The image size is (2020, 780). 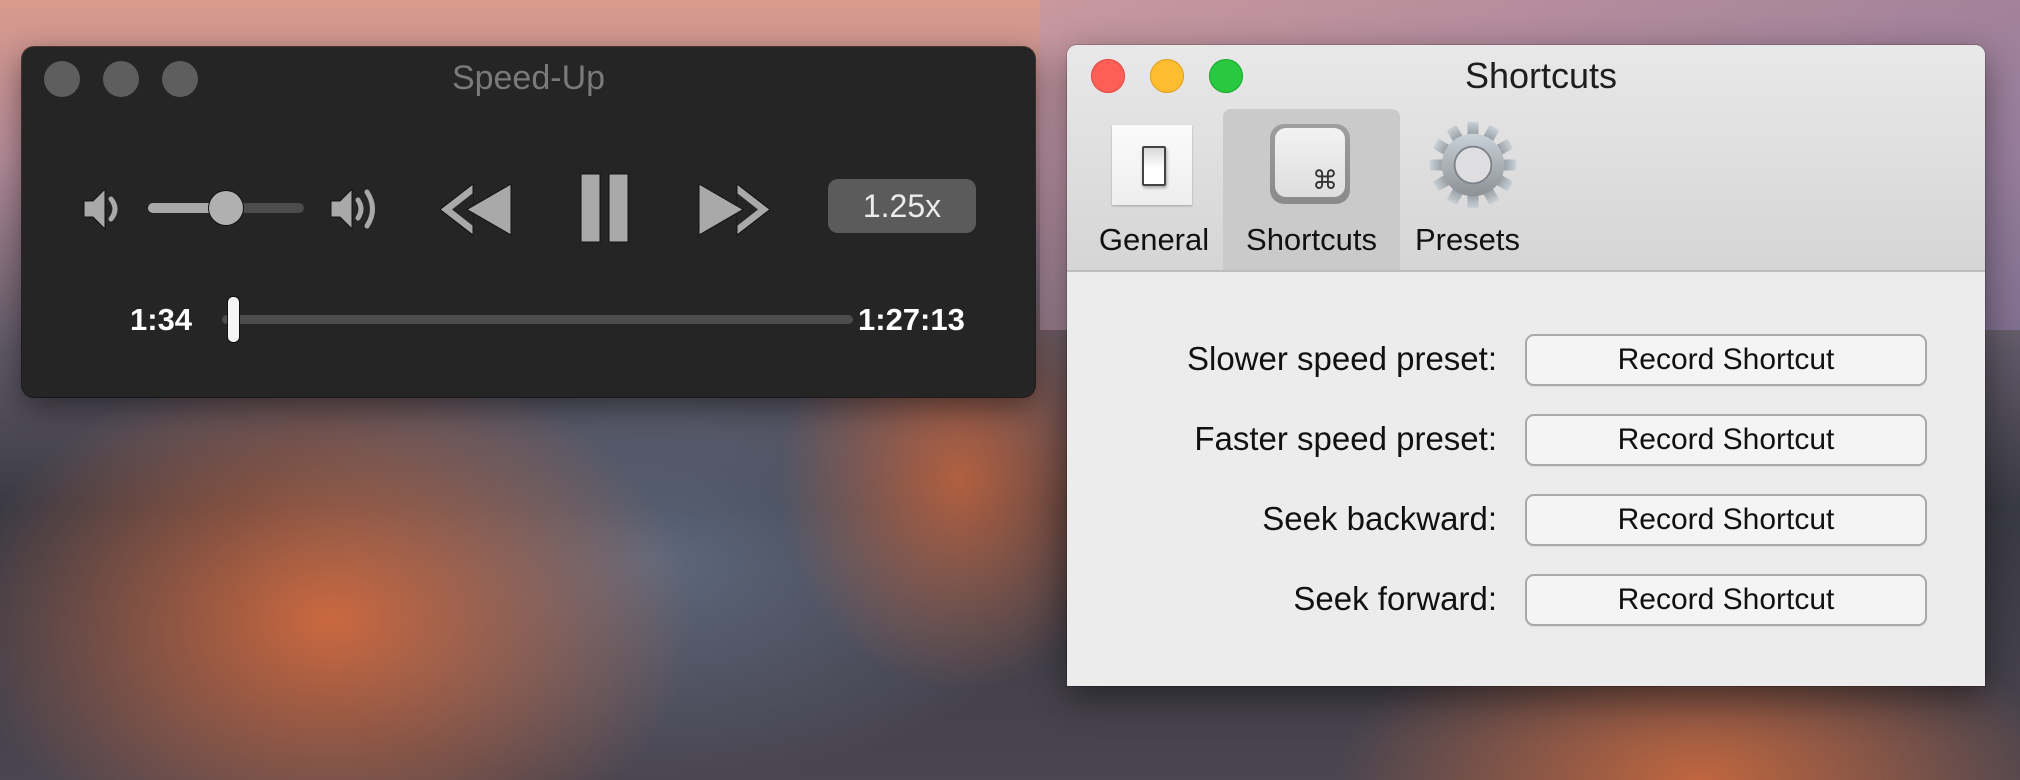 I want to click on fast-forward-icon, so click(x=734, y=209).